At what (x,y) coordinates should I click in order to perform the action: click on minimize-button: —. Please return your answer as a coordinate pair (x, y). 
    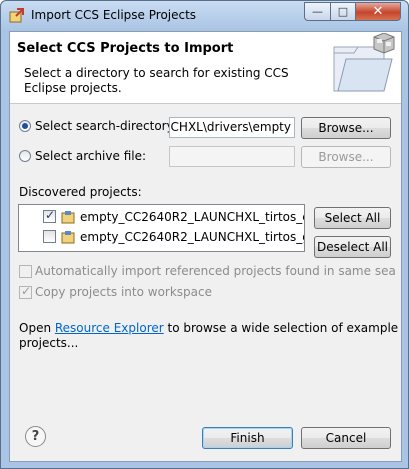
    Looking at the image, I should click on (317, 11).